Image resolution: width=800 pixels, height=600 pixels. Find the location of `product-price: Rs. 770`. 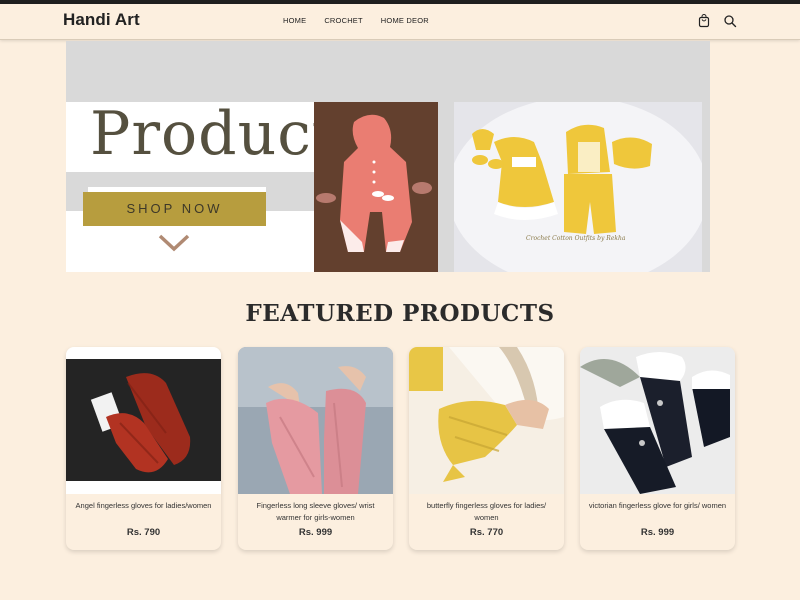

product-price: Rs. 770 is located at coordinates (486, 532).